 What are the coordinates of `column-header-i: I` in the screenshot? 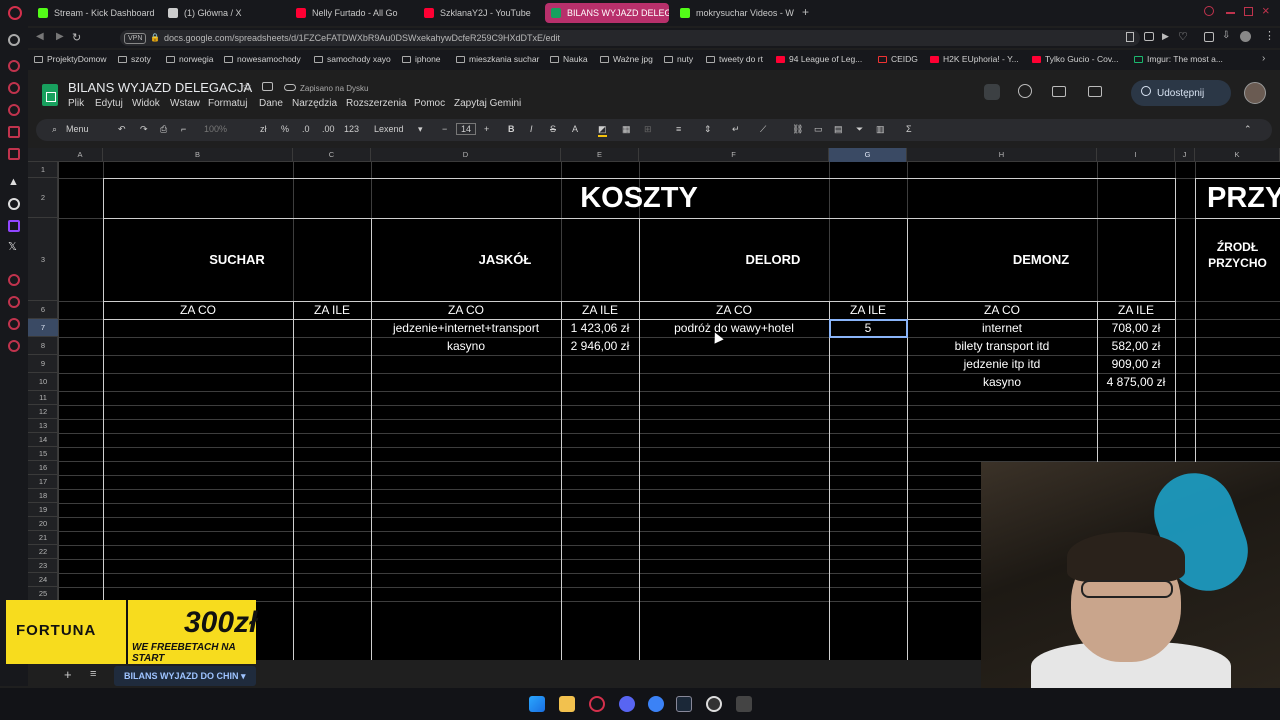 It's located at (1136, 155).